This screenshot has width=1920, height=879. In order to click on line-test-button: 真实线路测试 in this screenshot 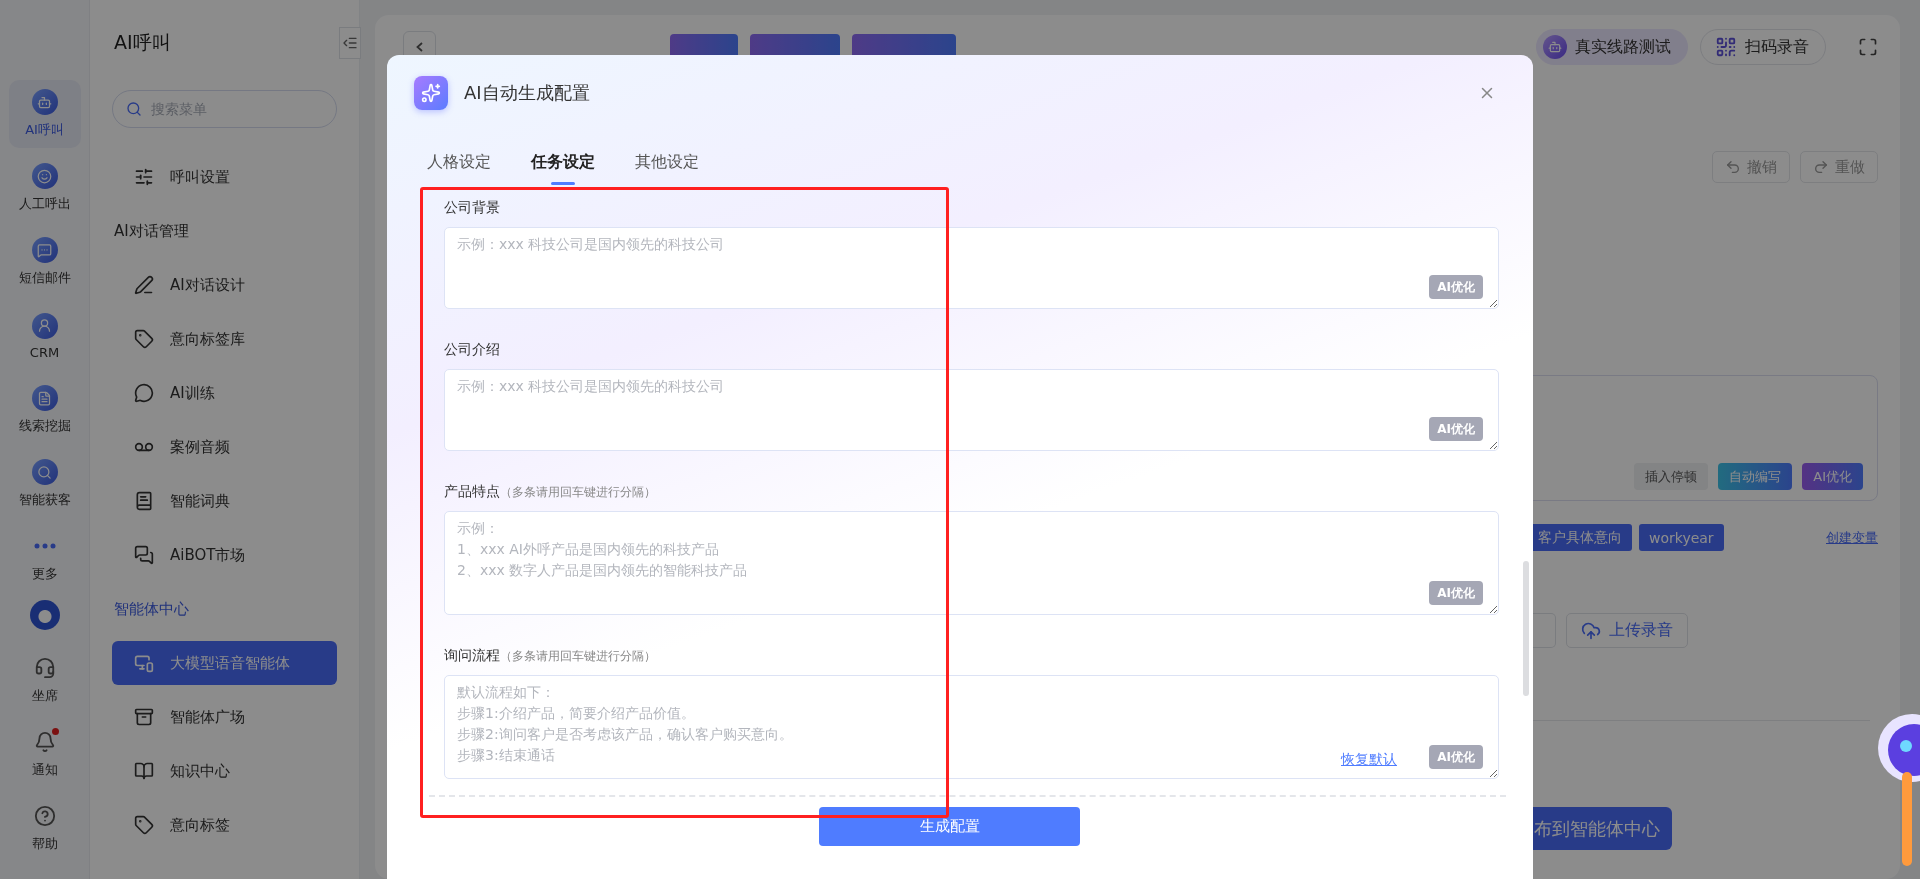, I will do `click(1612, 47)`.